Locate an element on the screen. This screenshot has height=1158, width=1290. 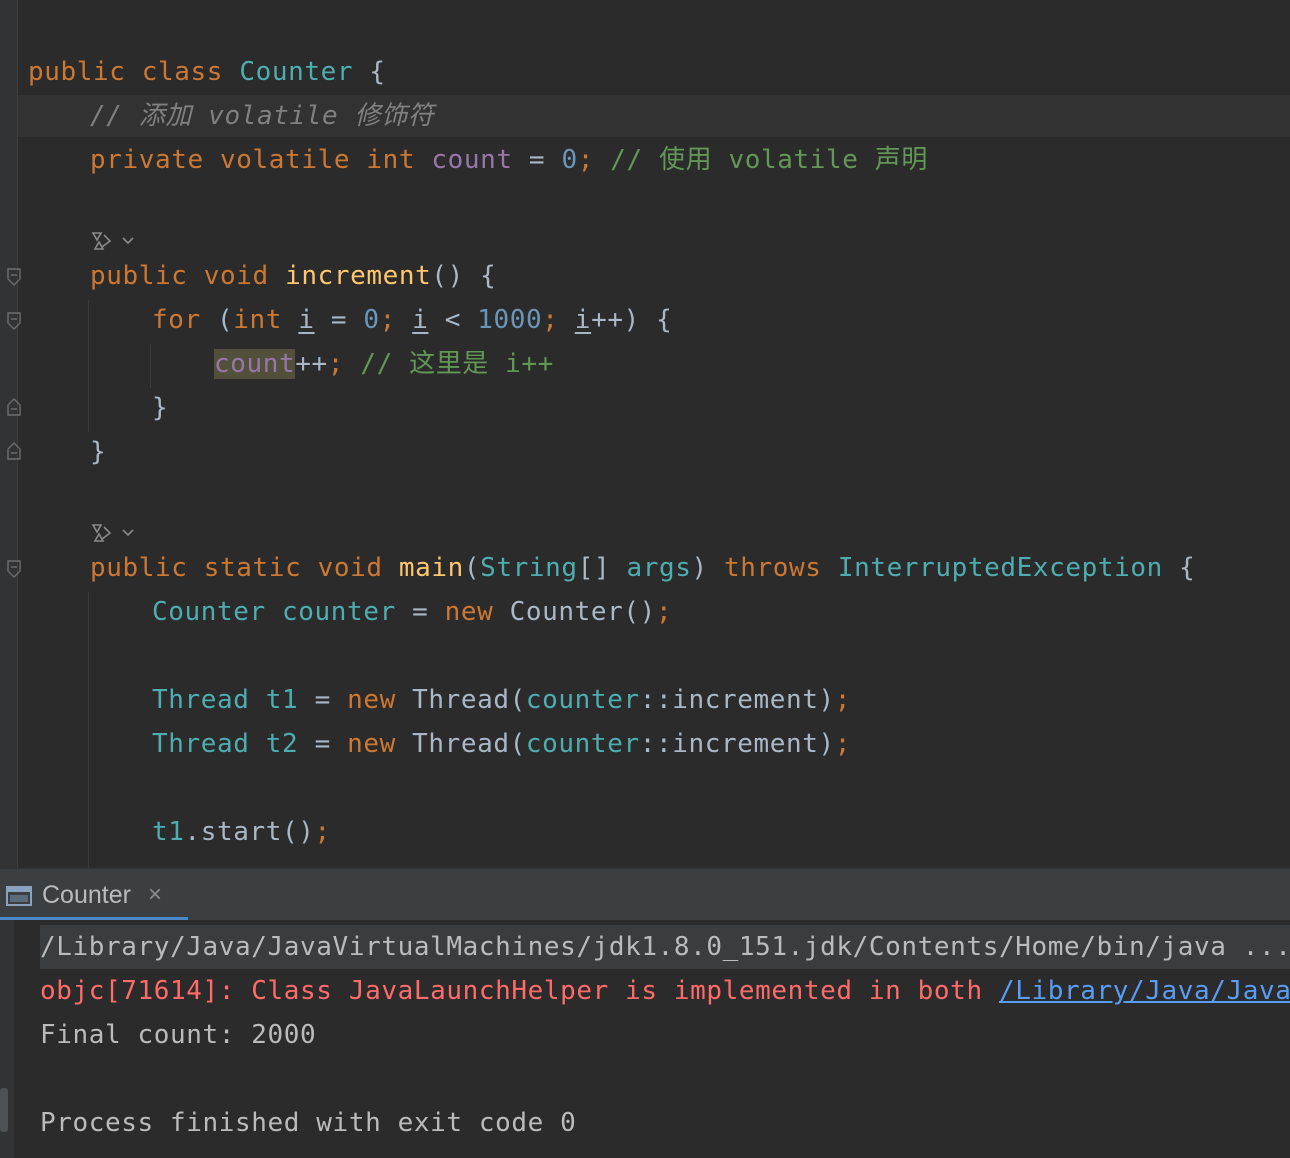
keyword: static is located at coordinates (252, 568).